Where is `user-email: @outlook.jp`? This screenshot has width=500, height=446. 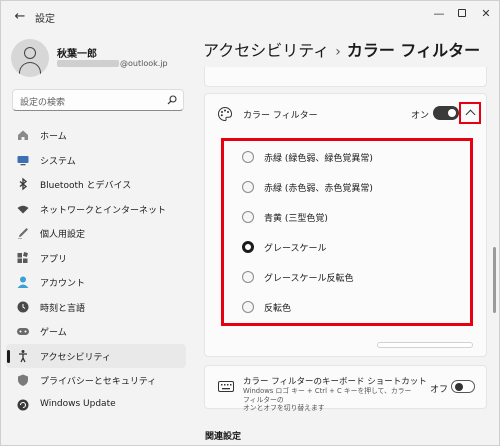
user-email: @outlook.jp is located at coordinates (112, 63).